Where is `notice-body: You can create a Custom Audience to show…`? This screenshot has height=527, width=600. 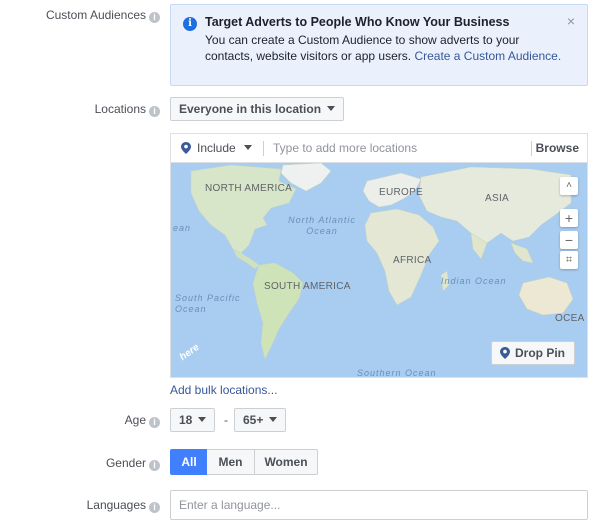 notice-body: You can create a Custom Audience to show… is located at coordinates (383, 48).